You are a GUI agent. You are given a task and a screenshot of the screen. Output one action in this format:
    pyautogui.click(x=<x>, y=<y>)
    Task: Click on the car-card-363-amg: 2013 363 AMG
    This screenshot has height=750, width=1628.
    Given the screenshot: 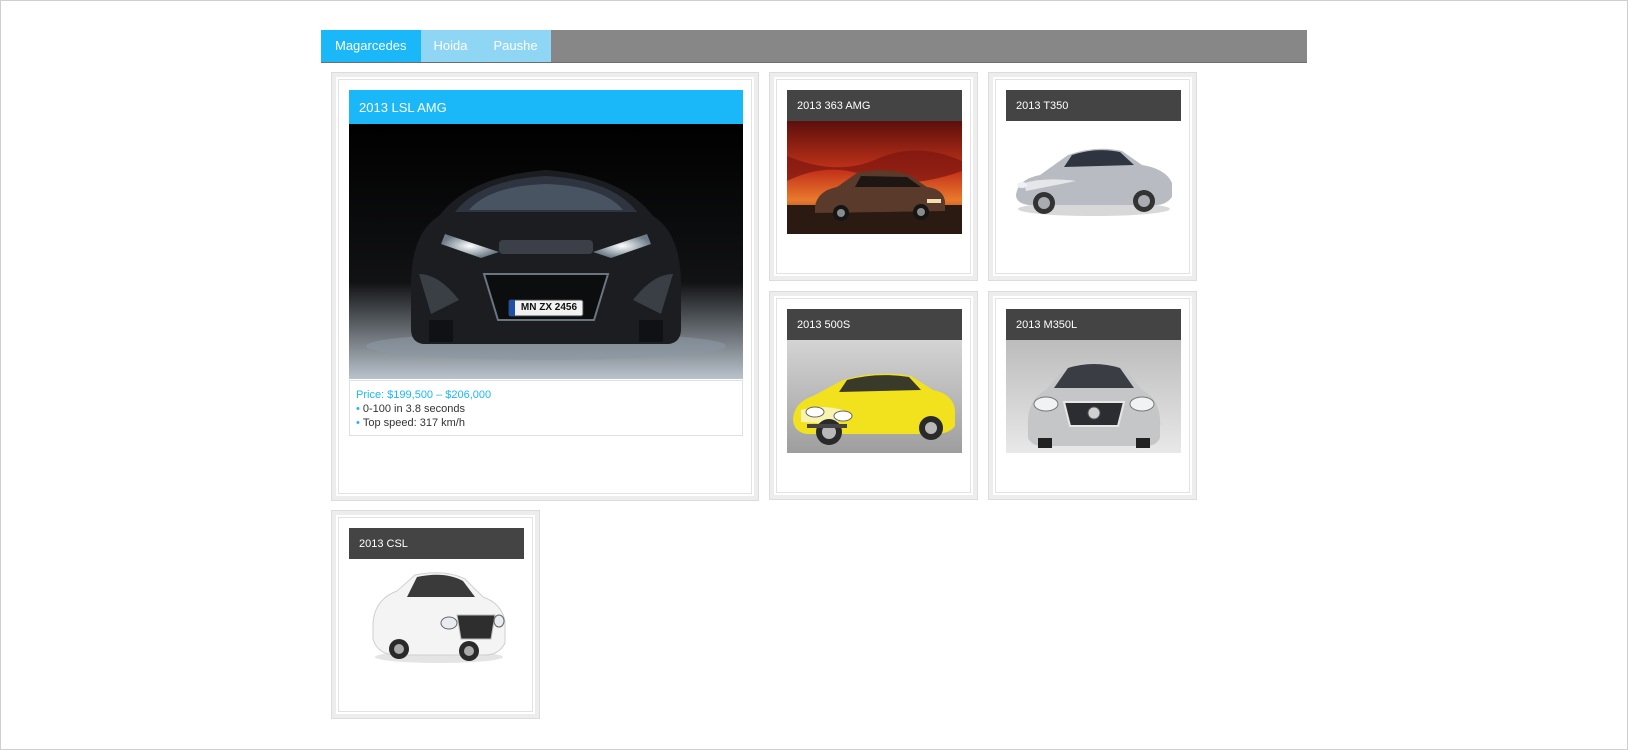 What is the action you would take?
    pyautogui.click(x=873, y=176)
    